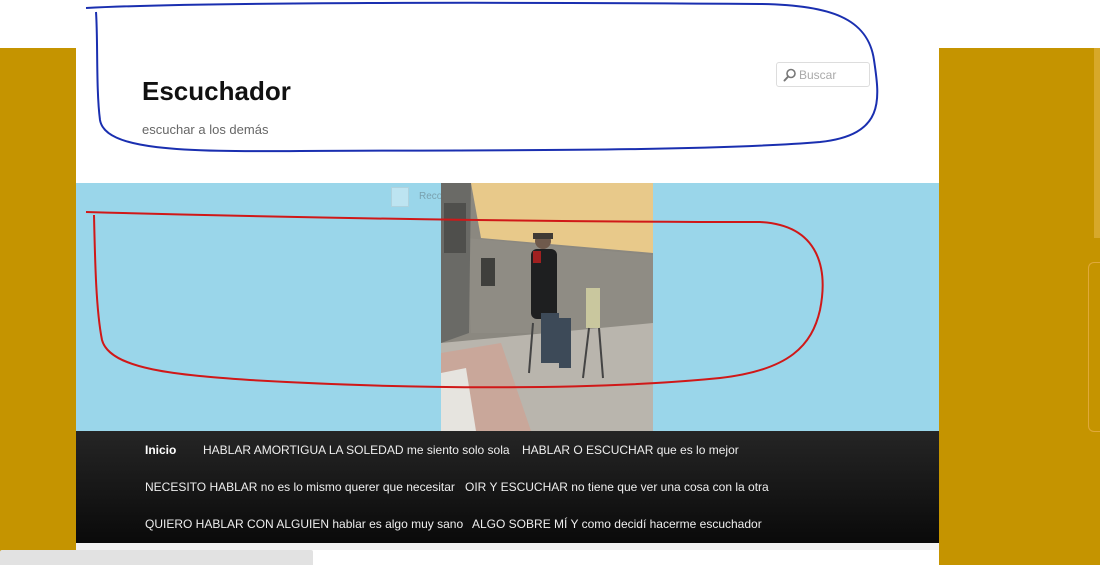  I want to click on nav-item-hablar-o-escuchar: HABLAR O ESCUCHAR que es lo mejor, so click(630, 450).